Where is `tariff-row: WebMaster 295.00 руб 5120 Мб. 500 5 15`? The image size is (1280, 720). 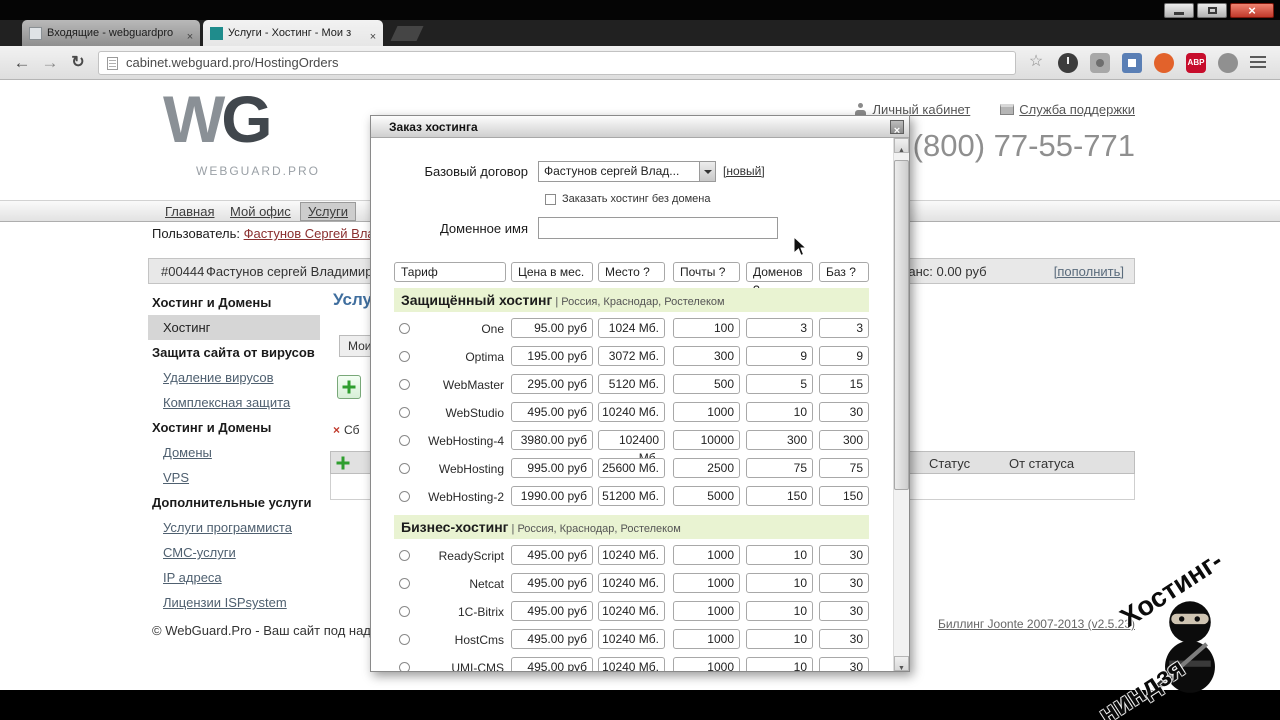 tariff-row: WebMaster 295.00 руб 5120 Мб. 500 5 15 is located at coordinates (632, 385).